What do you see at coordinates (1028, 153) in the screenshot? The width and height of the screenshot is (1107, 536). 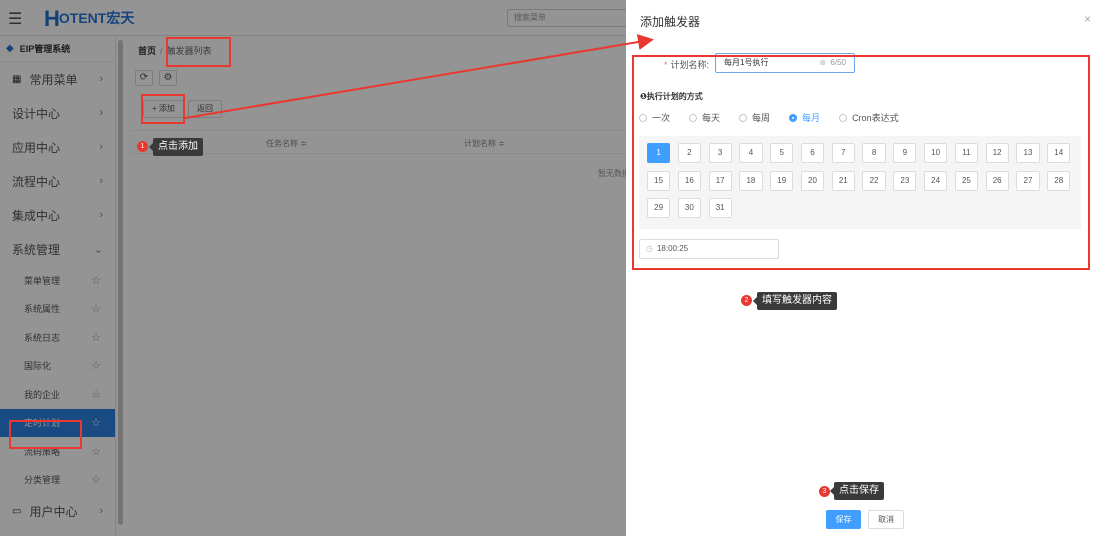 I see `day-option-13: 13` at bounding box center [1028, 153].